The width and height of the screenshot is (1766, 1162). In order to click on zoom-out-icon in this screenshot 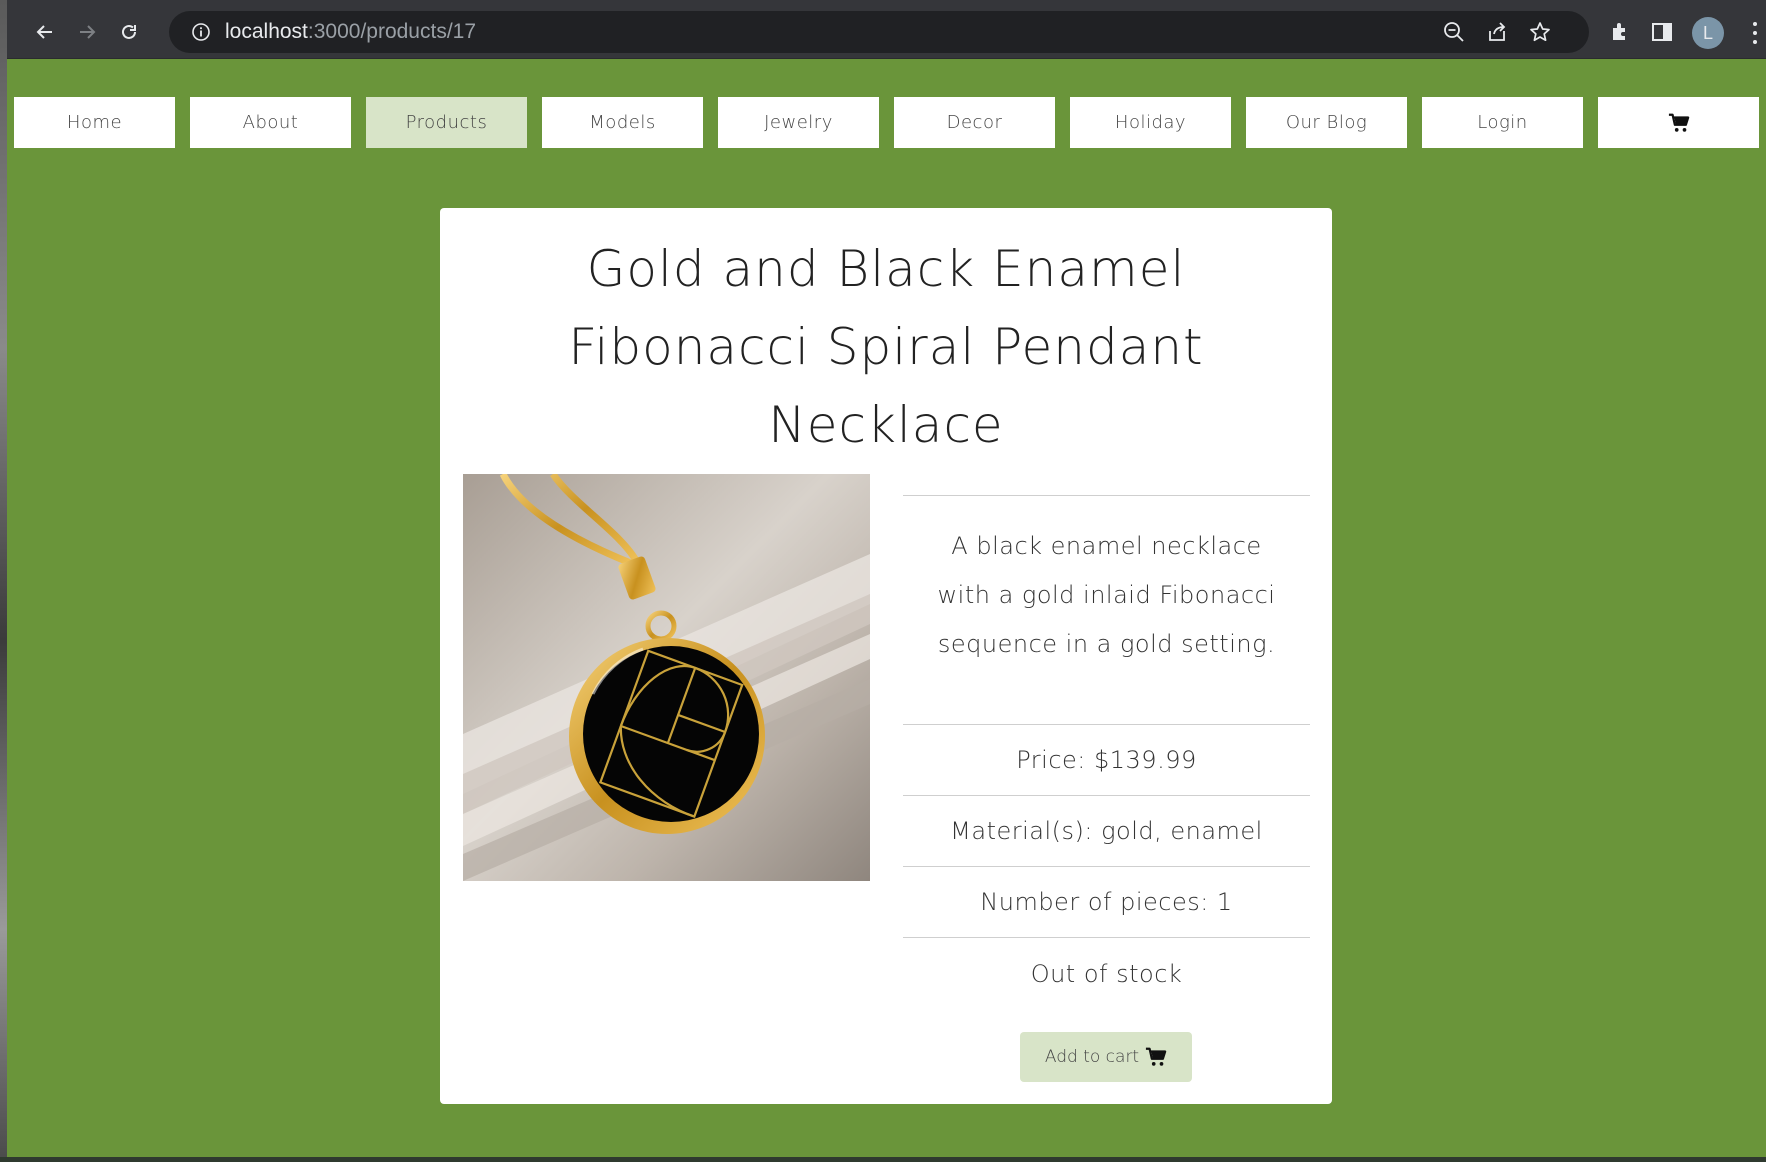, I will do `click(1454, 32)`.